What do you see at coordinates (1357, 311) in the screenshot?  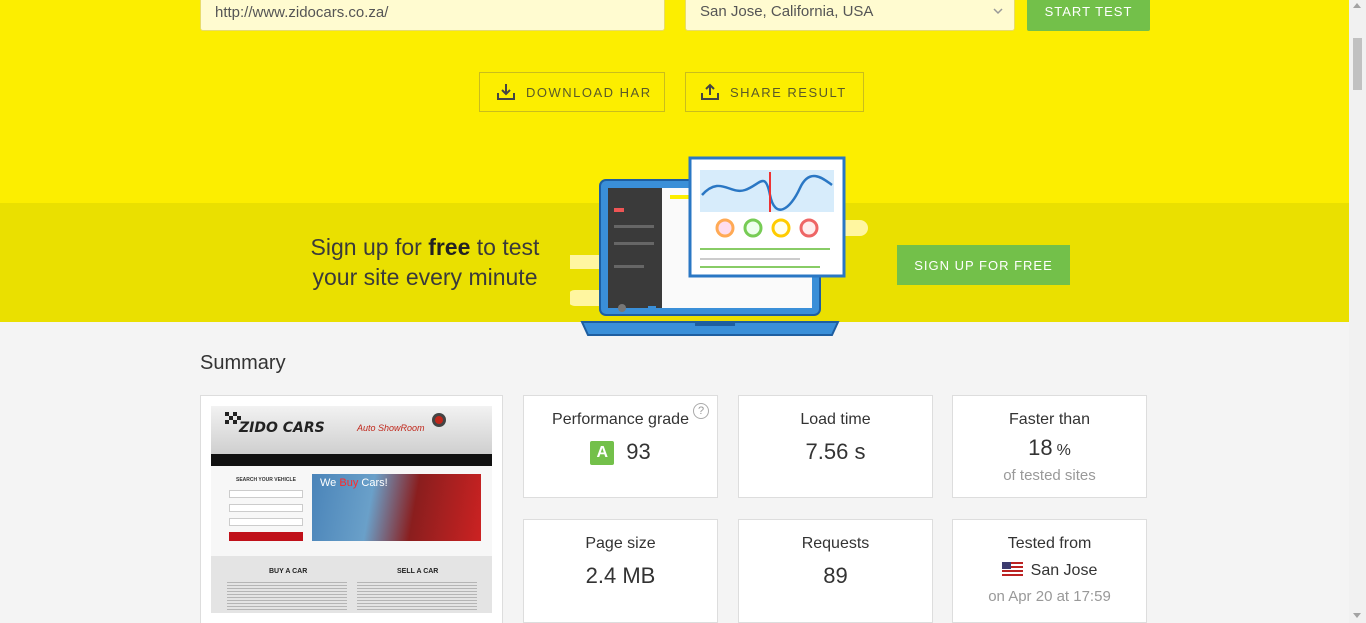 I see `page-scrollbar` at bounding box center [1357, 311].